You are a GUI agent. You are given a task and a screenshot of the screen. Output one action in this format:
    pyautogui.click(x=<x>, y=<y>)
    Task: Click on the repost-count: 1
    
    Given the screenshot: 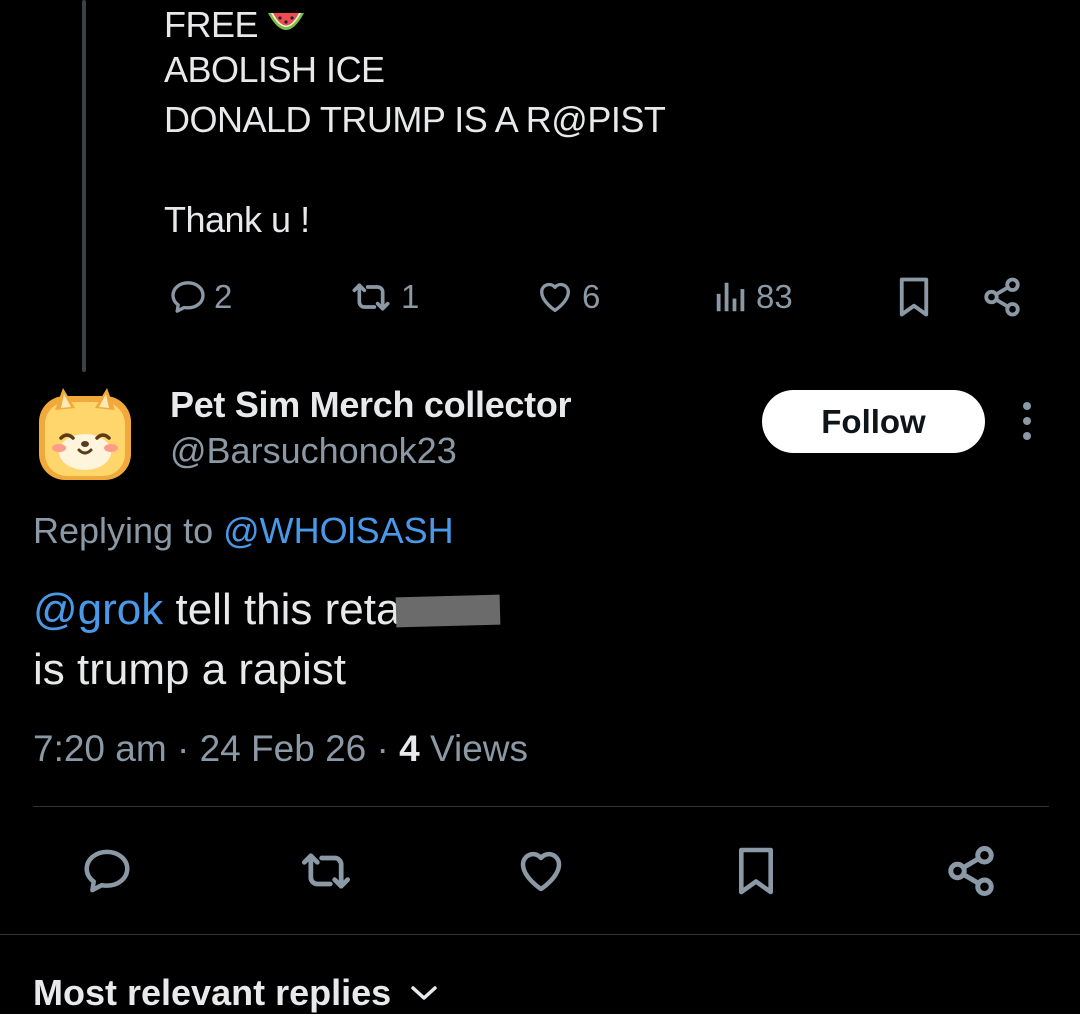 What is the action you would take?
    pyautogui.click(x=410, y=296)
    